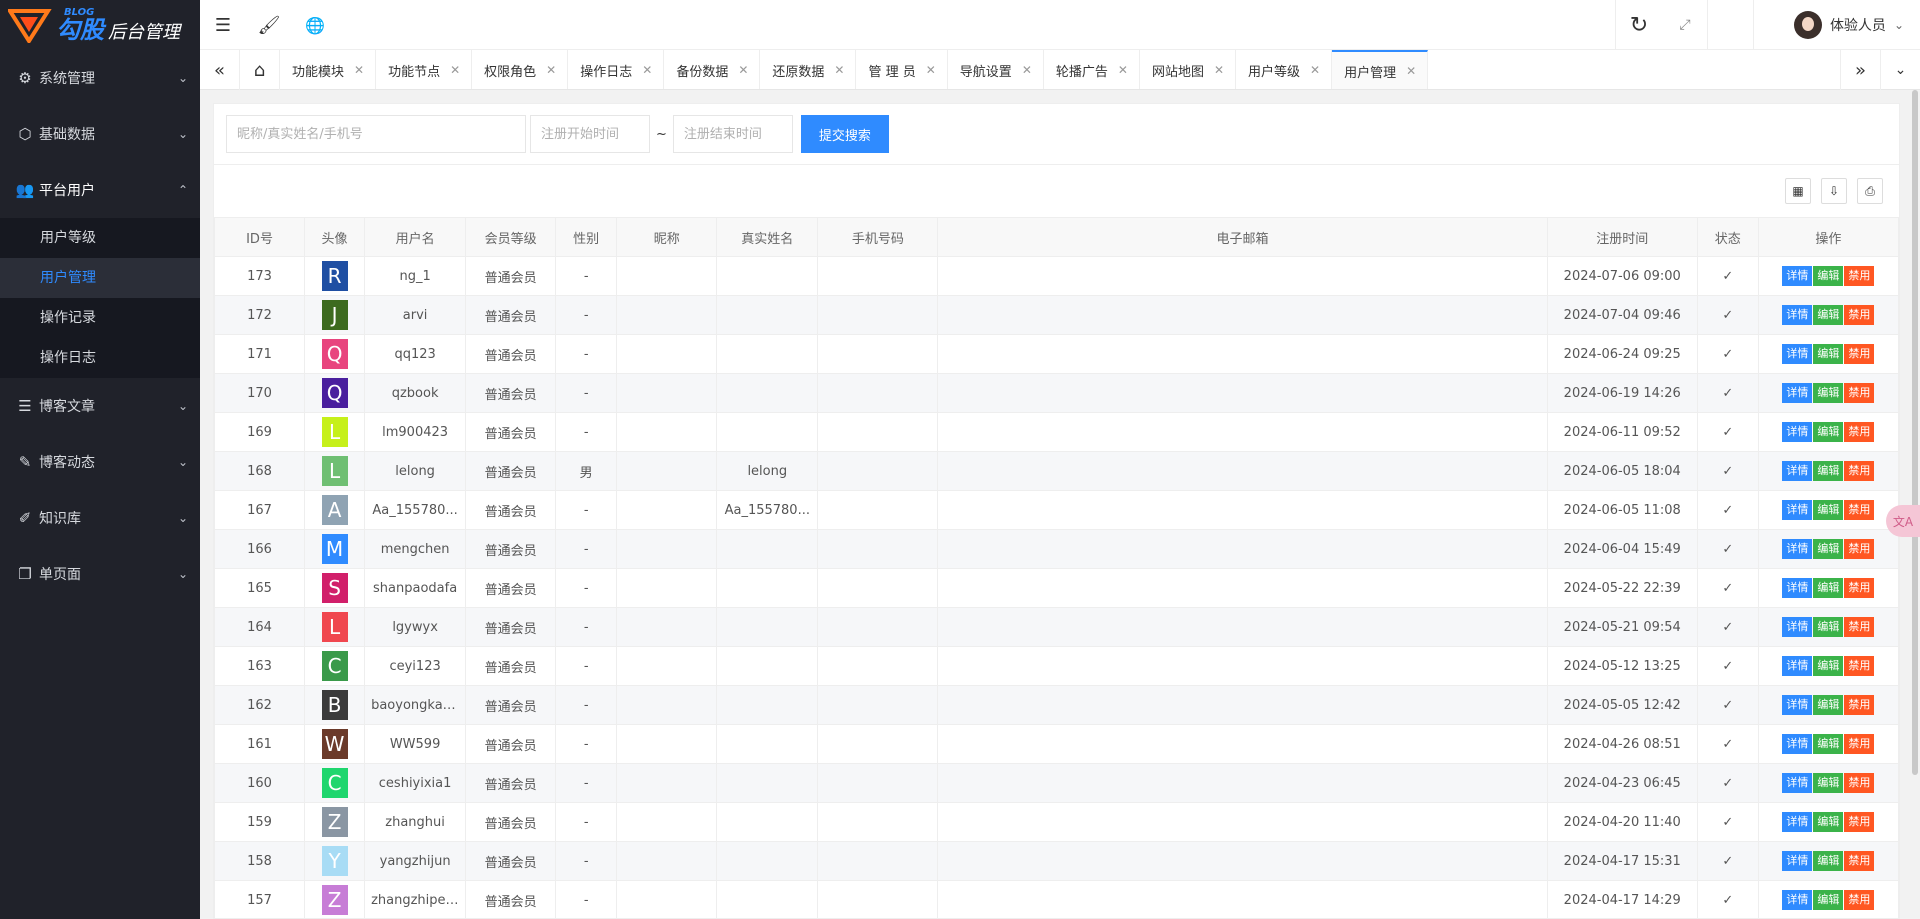  What do you see at coordinates (1056, 822) in the screenshot?
I see `table-row: 159 Zzhanghui 普通会员 - 2024-04-20 11:40 ✓ 详情 编辑 禁用` at bounding box center [1056, 822].